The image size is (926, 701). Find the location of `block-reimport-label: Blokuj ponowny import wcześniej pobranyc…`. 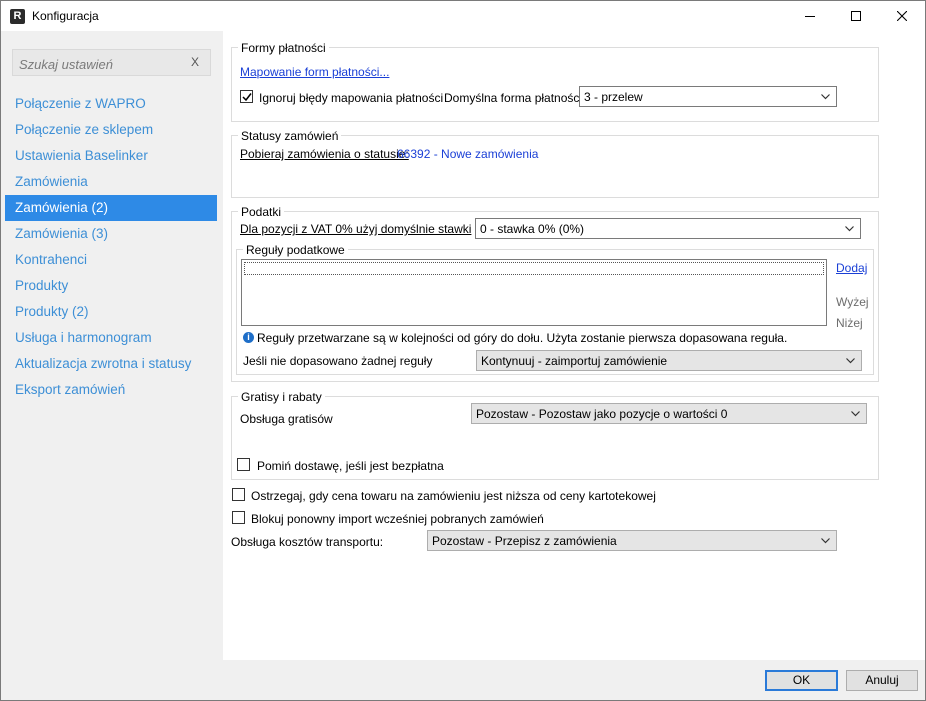

block-reimport-label: Blokuj ponowny import wcześniej pobranyc… is located at coordinates (397, 519).